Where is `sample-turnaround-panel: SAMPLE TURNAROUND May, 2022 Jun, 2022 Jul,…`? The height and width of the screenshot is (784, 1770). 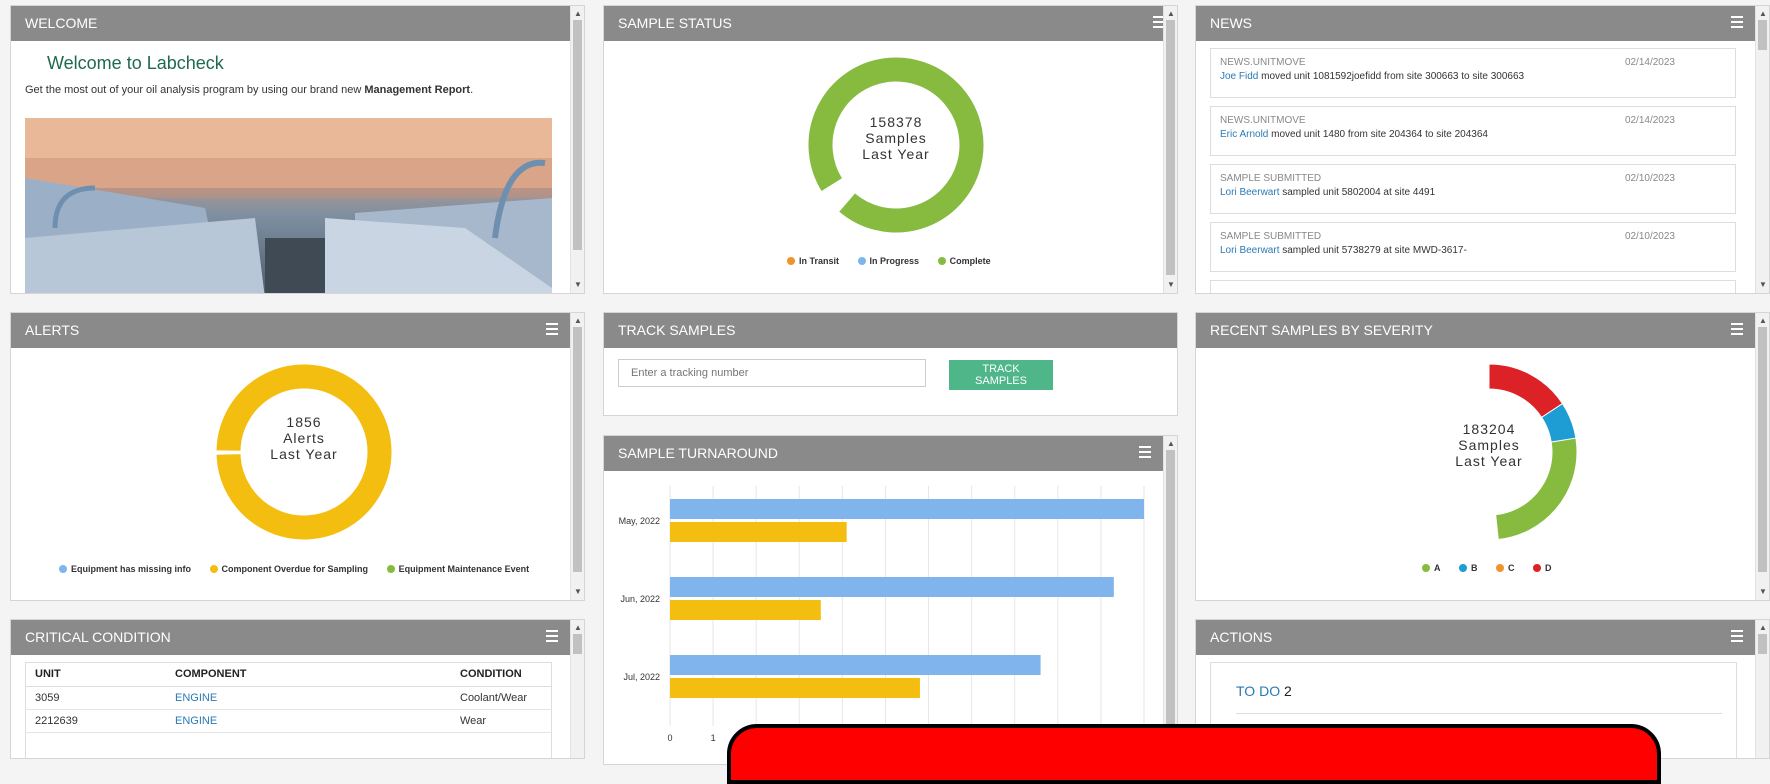
sample-turnaround-panel: SAMPLE TURNAROUND May, 2022 Jun, 2022 Jul,… is located at coordinates (890, 600).